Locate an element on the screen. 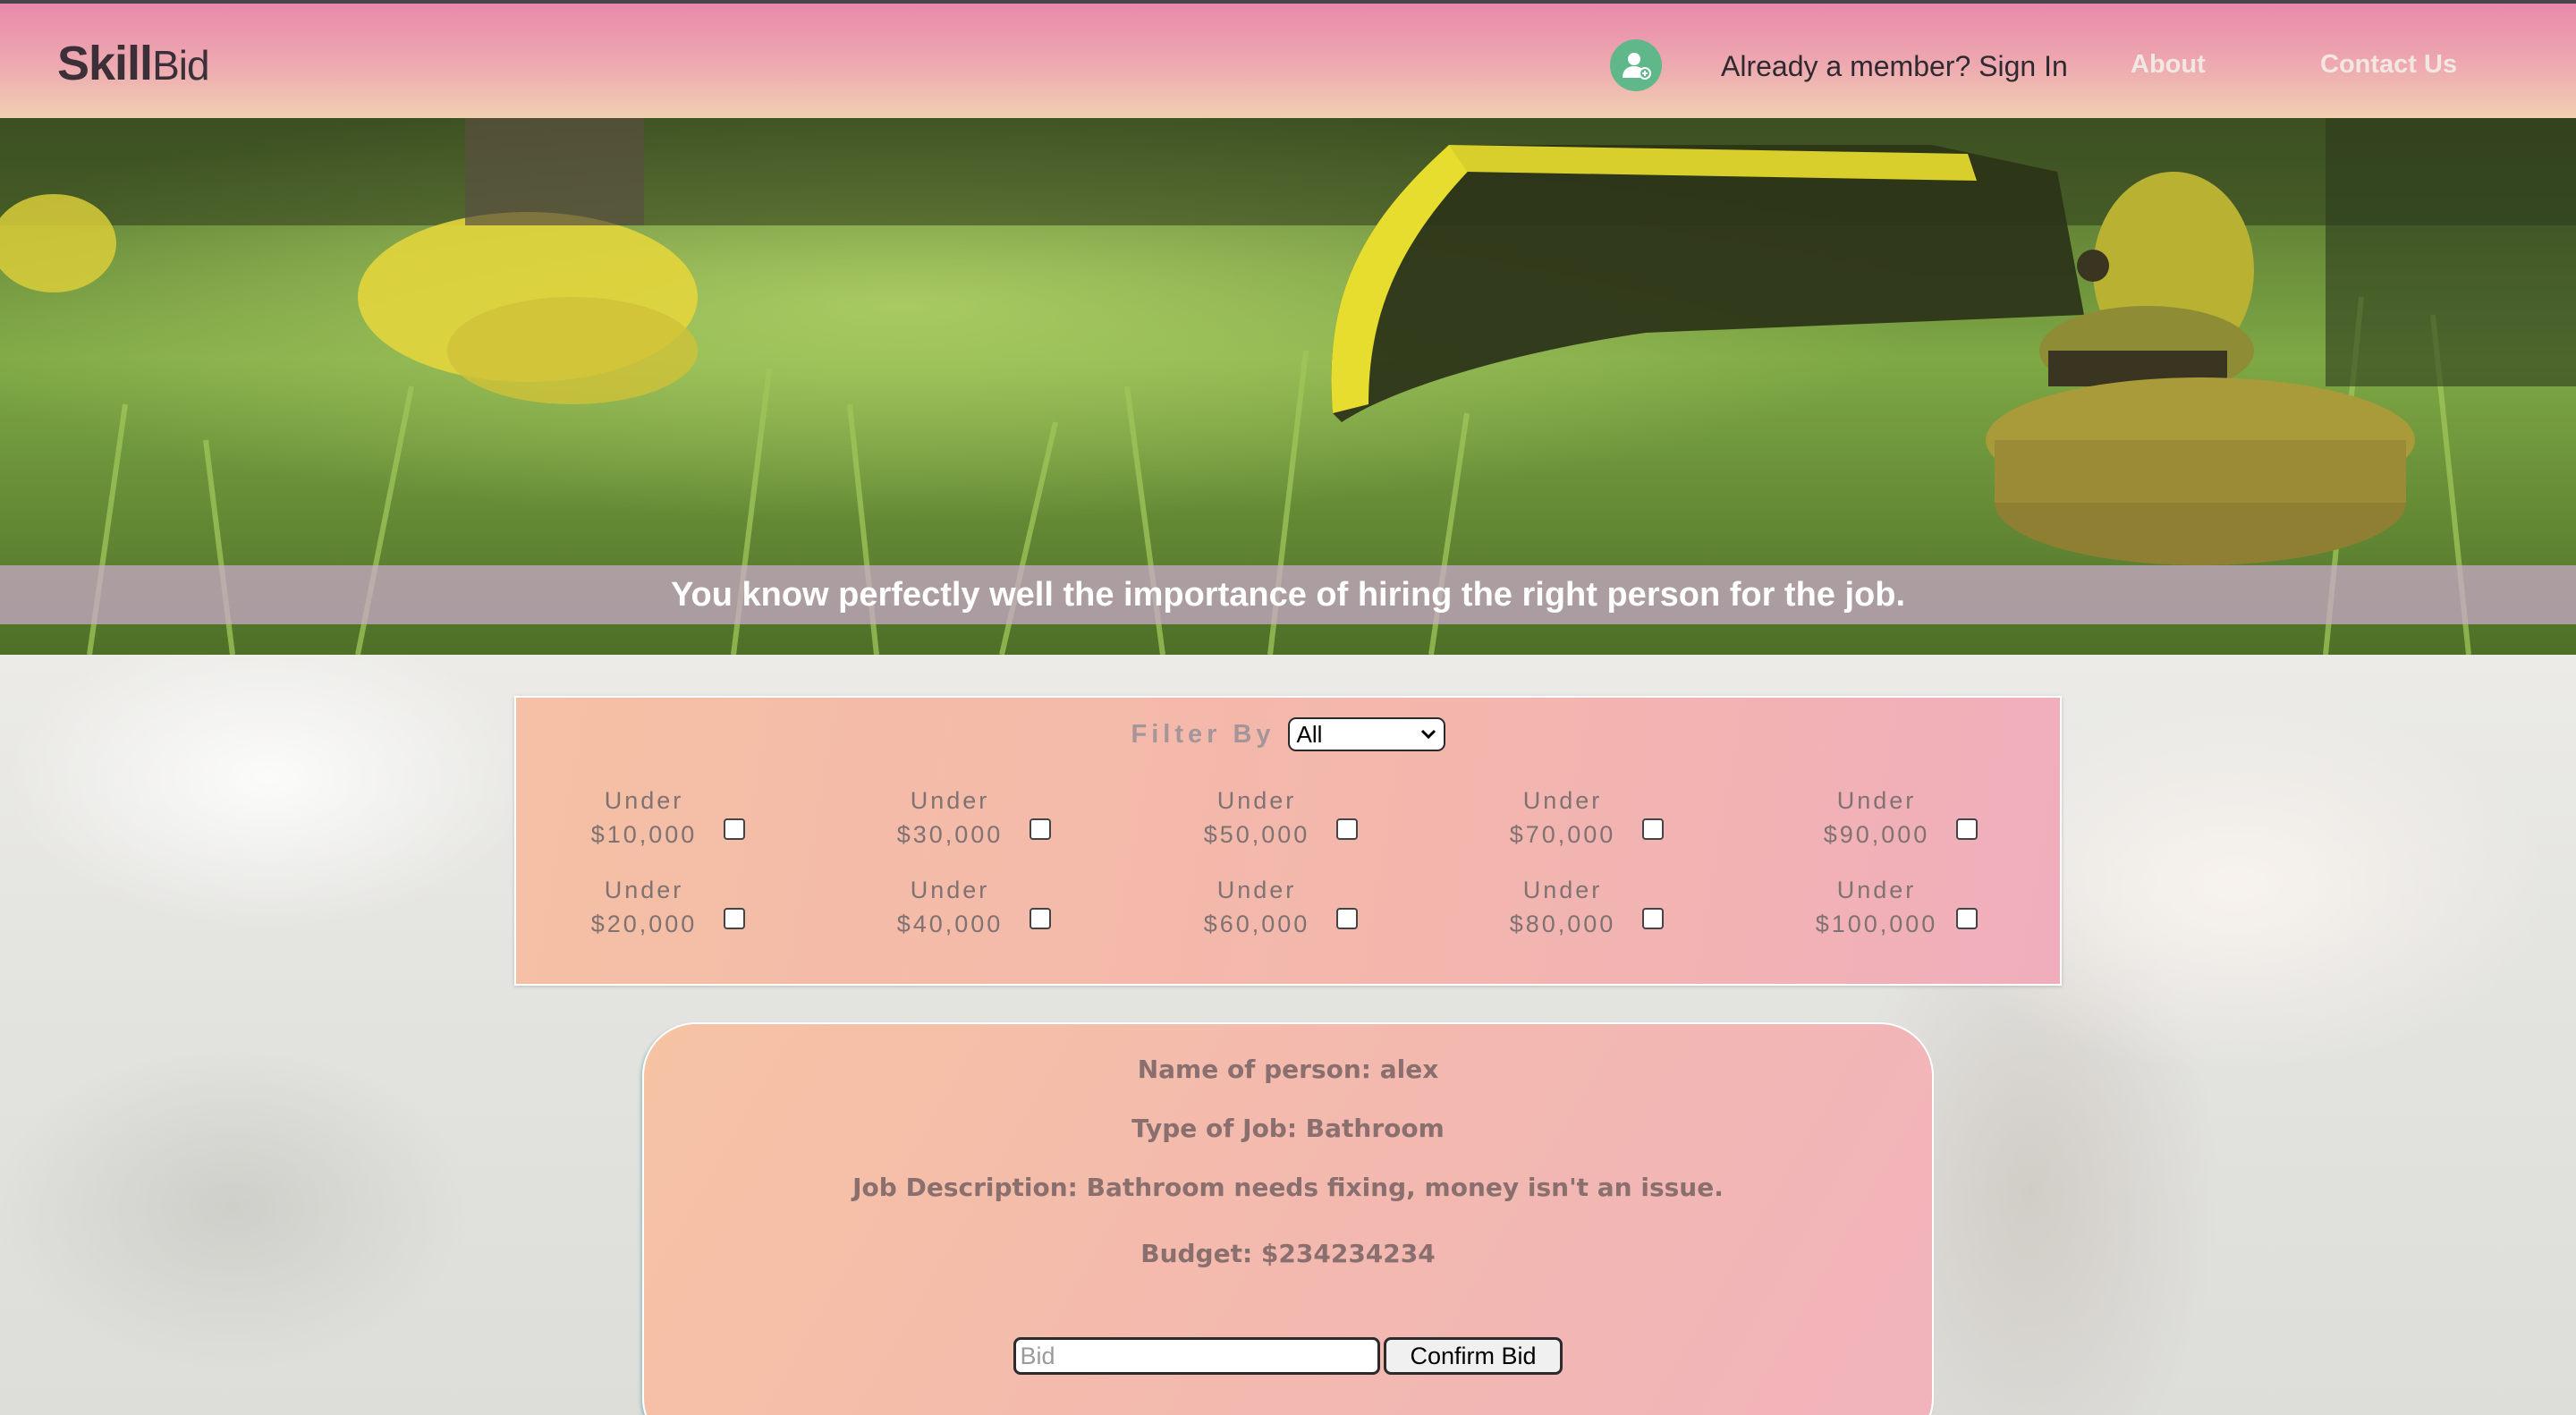 The width and height of the screenshot is (2576, 1415). filter-option-under-80000: Under $80,000 is located at coordinates (1585, 909).